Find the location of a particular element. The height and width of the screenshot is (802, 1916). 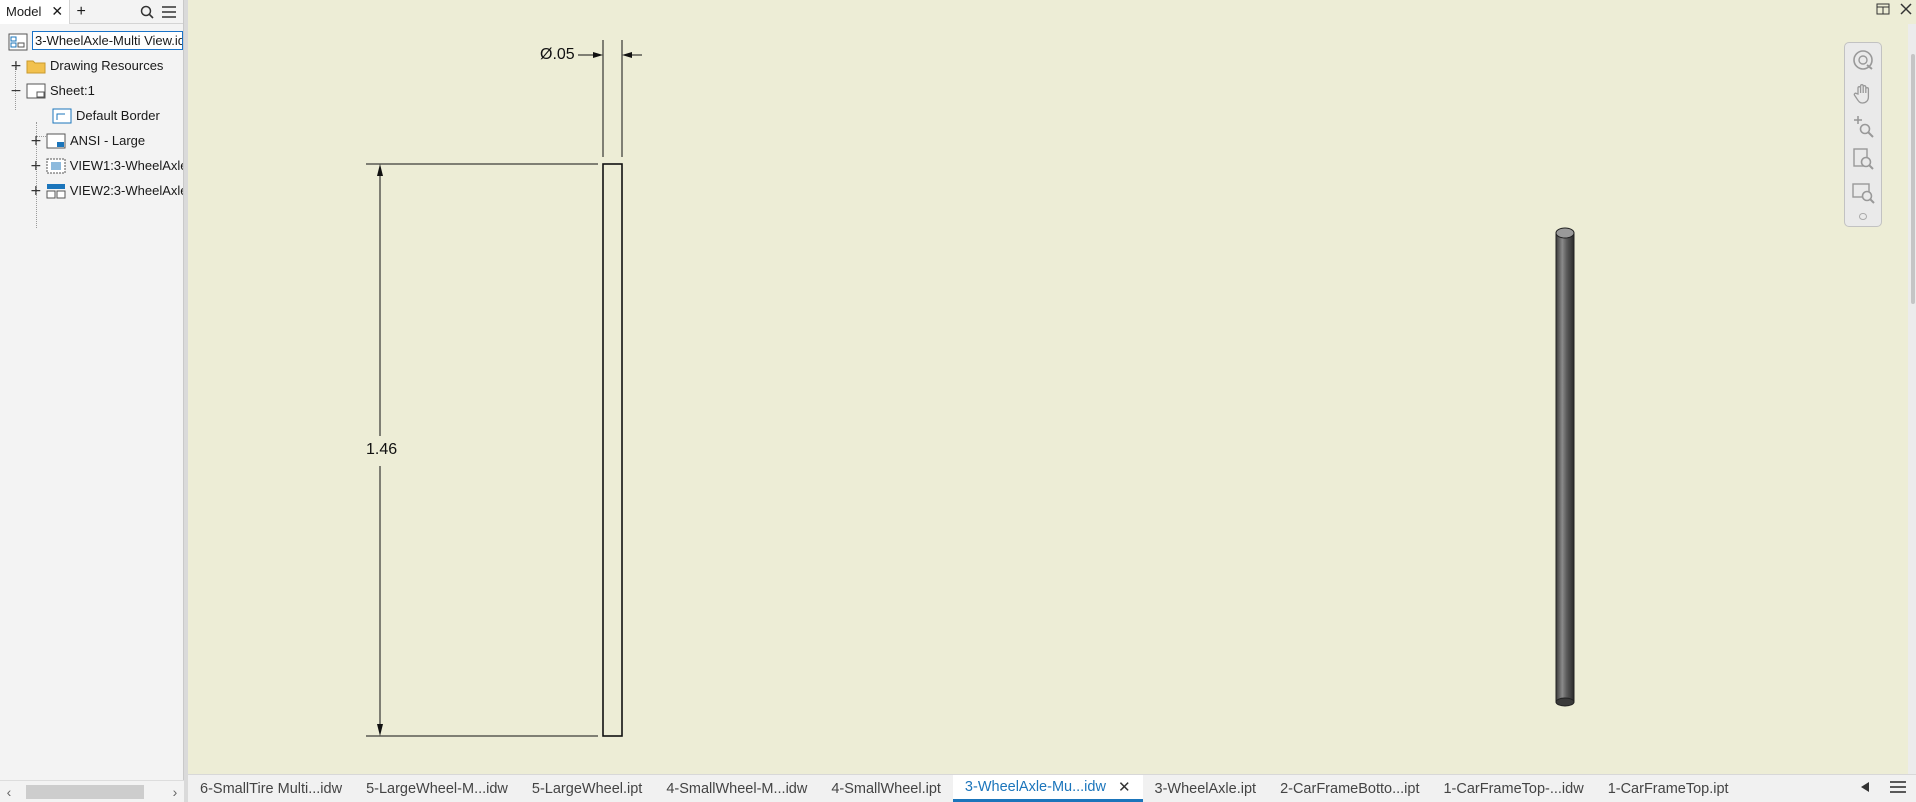

sheet-icon is located at coordinates (36, 91).